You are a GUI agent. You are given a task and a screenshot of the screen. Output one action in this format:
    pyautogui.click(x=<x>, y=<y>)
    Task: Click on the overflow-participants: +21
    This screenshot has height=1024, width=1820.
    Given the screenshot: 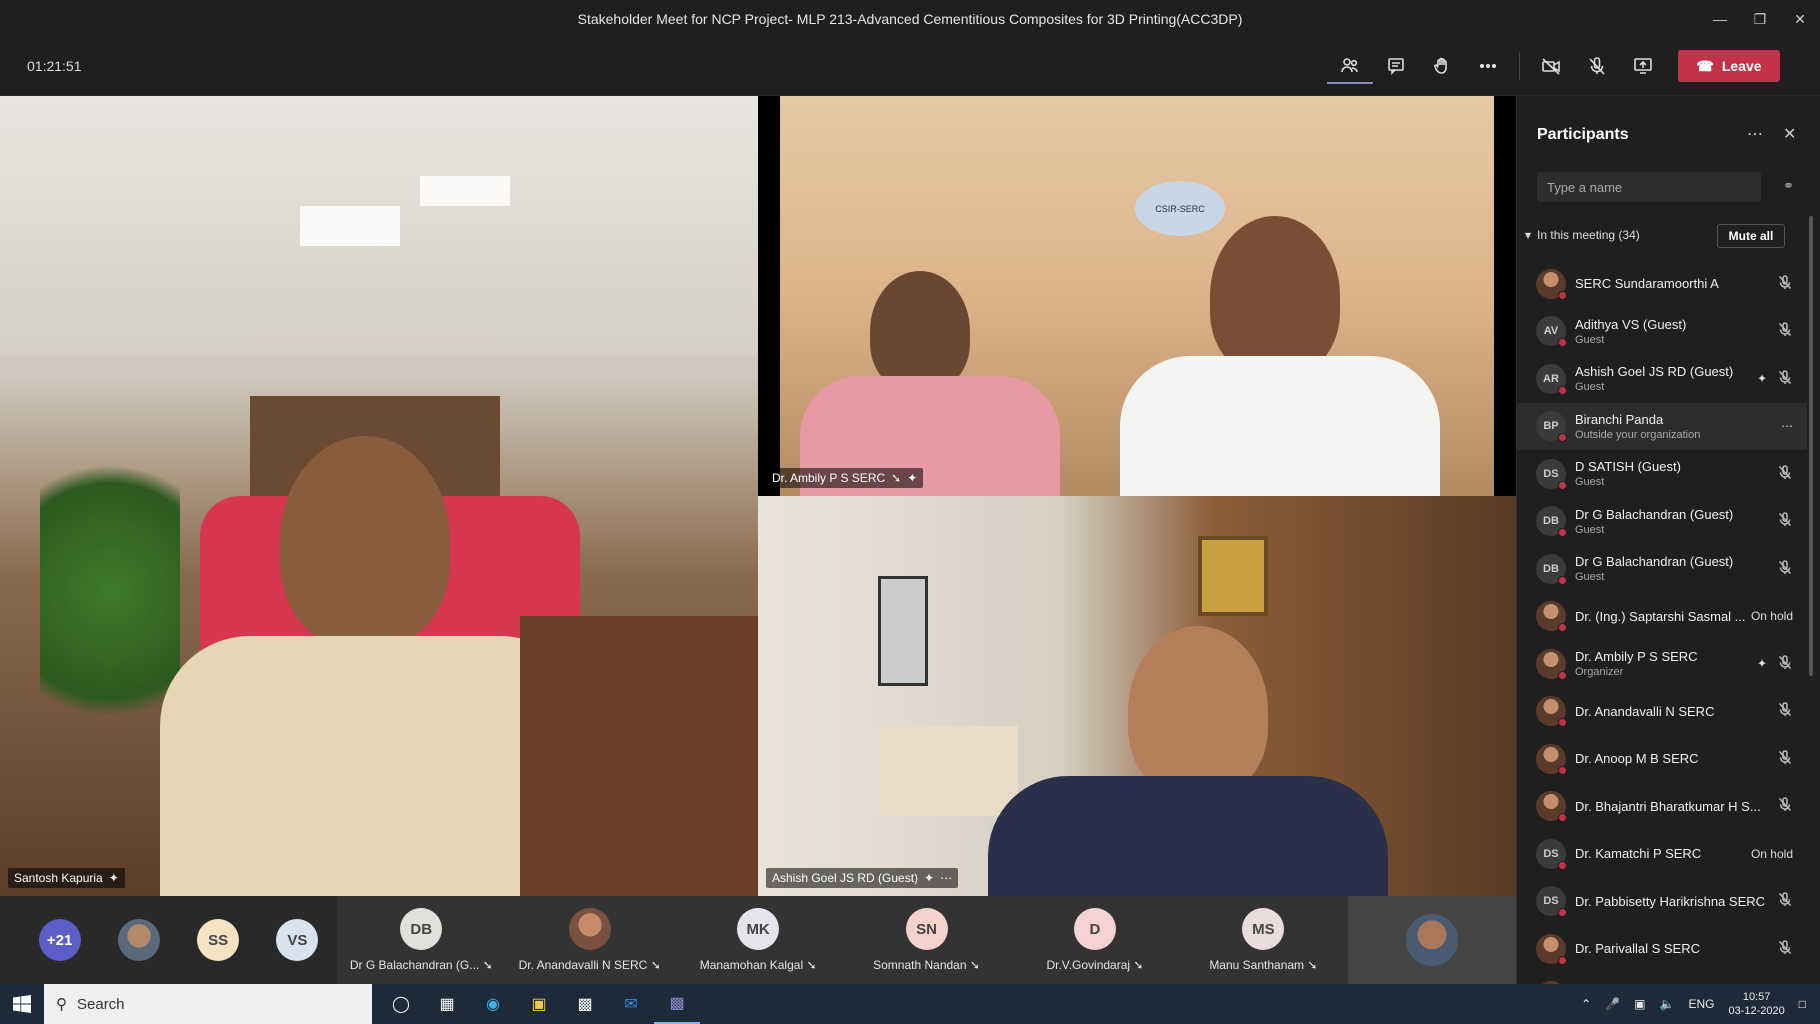 What is the action you would take?
    pyautogui.click(x=59, y=940)
    